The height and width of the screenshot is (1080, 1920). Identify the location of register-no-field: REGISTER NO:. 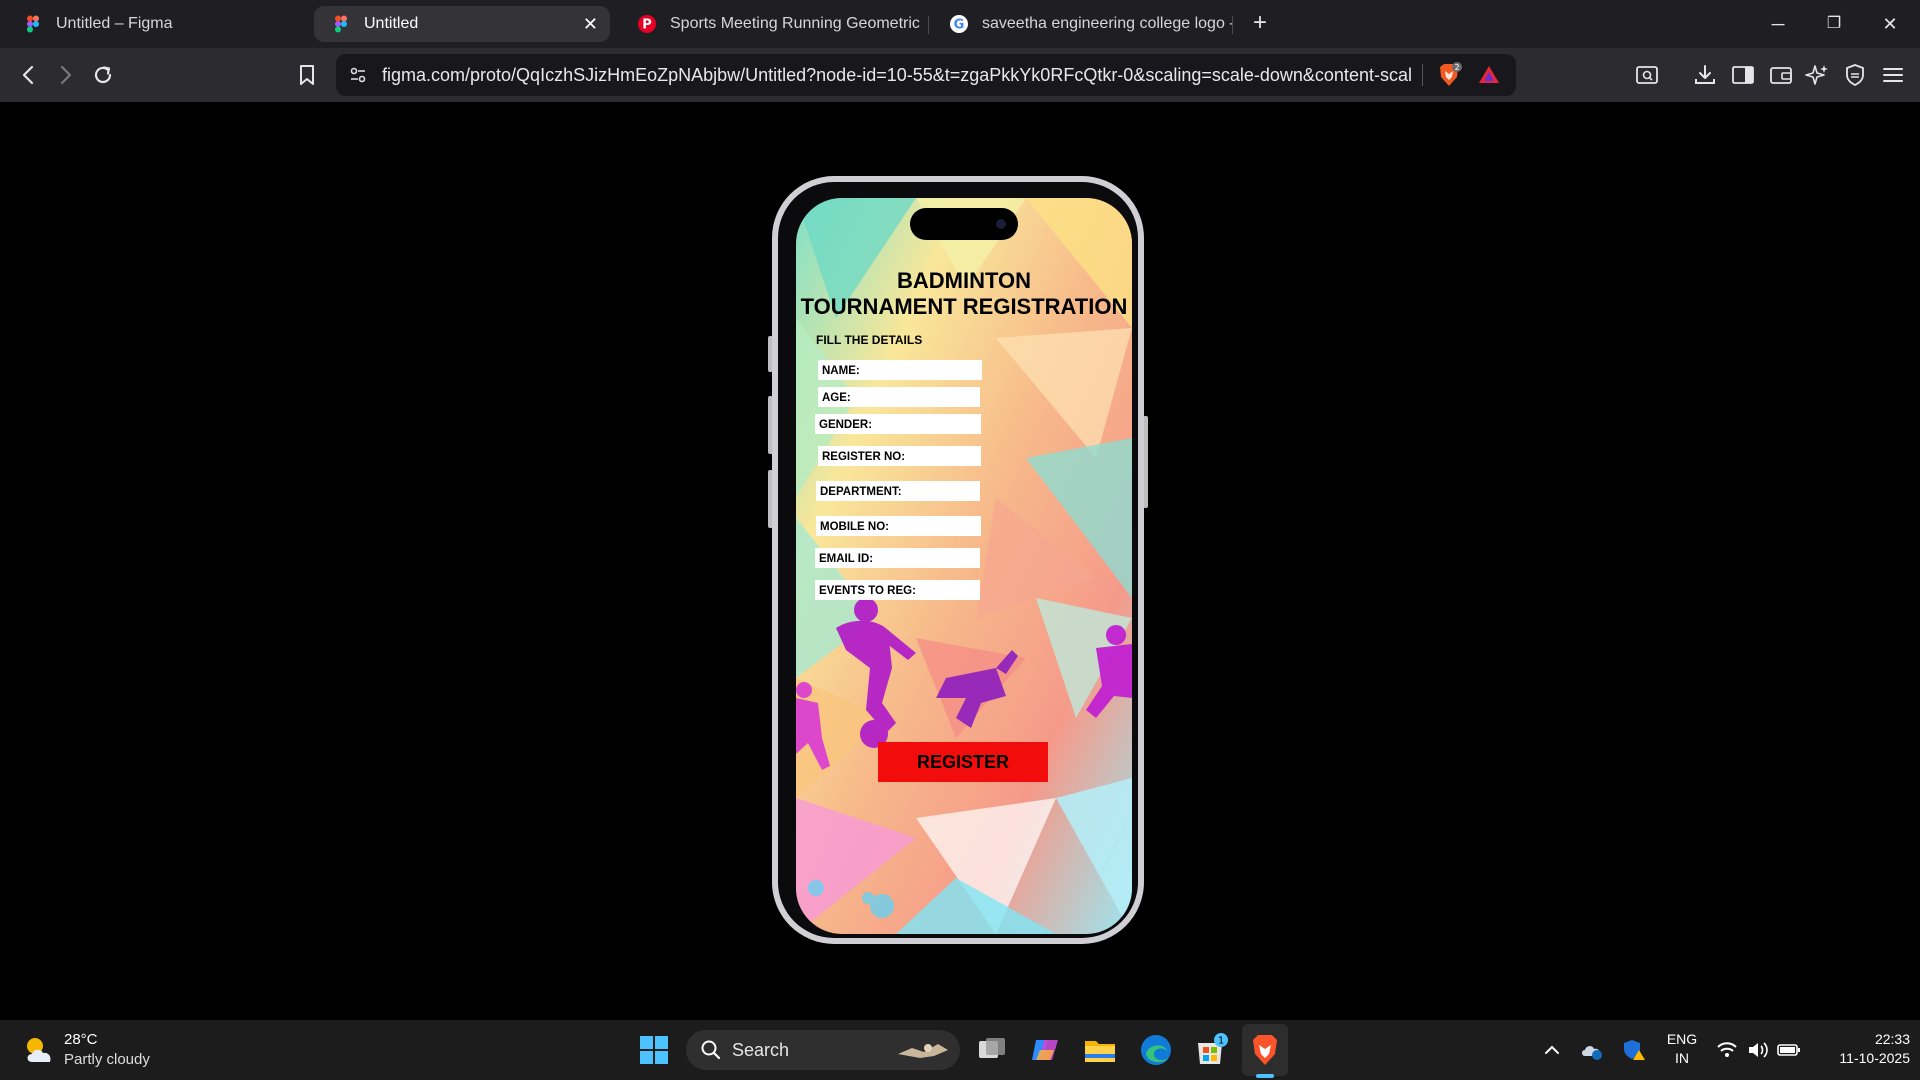
(899, 456).